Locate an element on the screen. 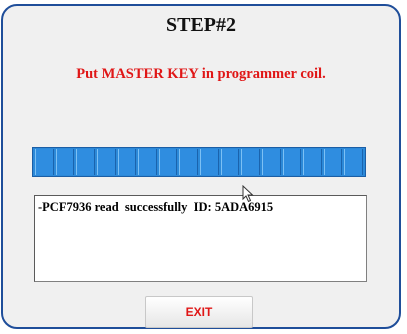 The width and height of the screenshot is (407, 334). step-title: STEP#2 is located at coordinates (201, 25).